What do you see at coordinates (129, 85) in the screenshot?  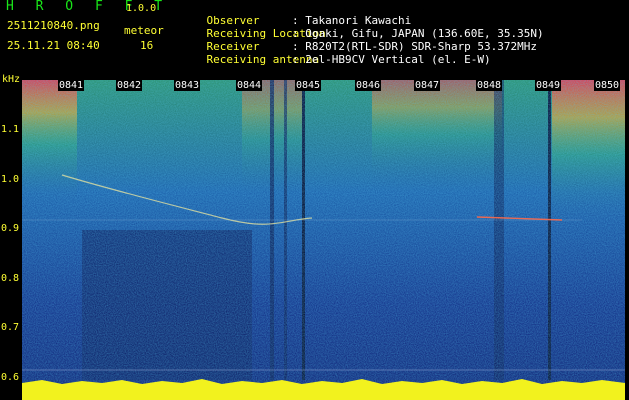 I see `time-tick-label: 0842` at bounding box center [129, 85].